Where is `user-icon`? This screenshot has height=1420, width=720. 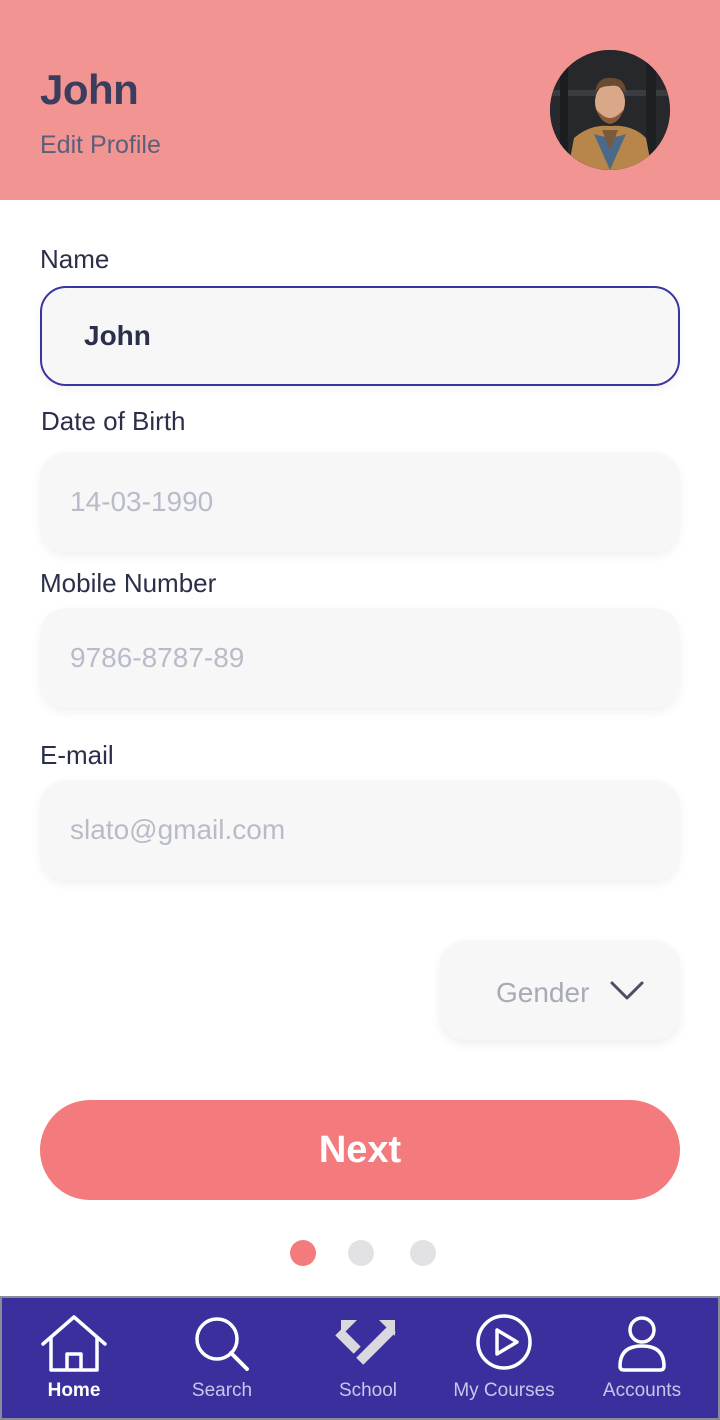
user-icon is located at coordinates (642, 1344).